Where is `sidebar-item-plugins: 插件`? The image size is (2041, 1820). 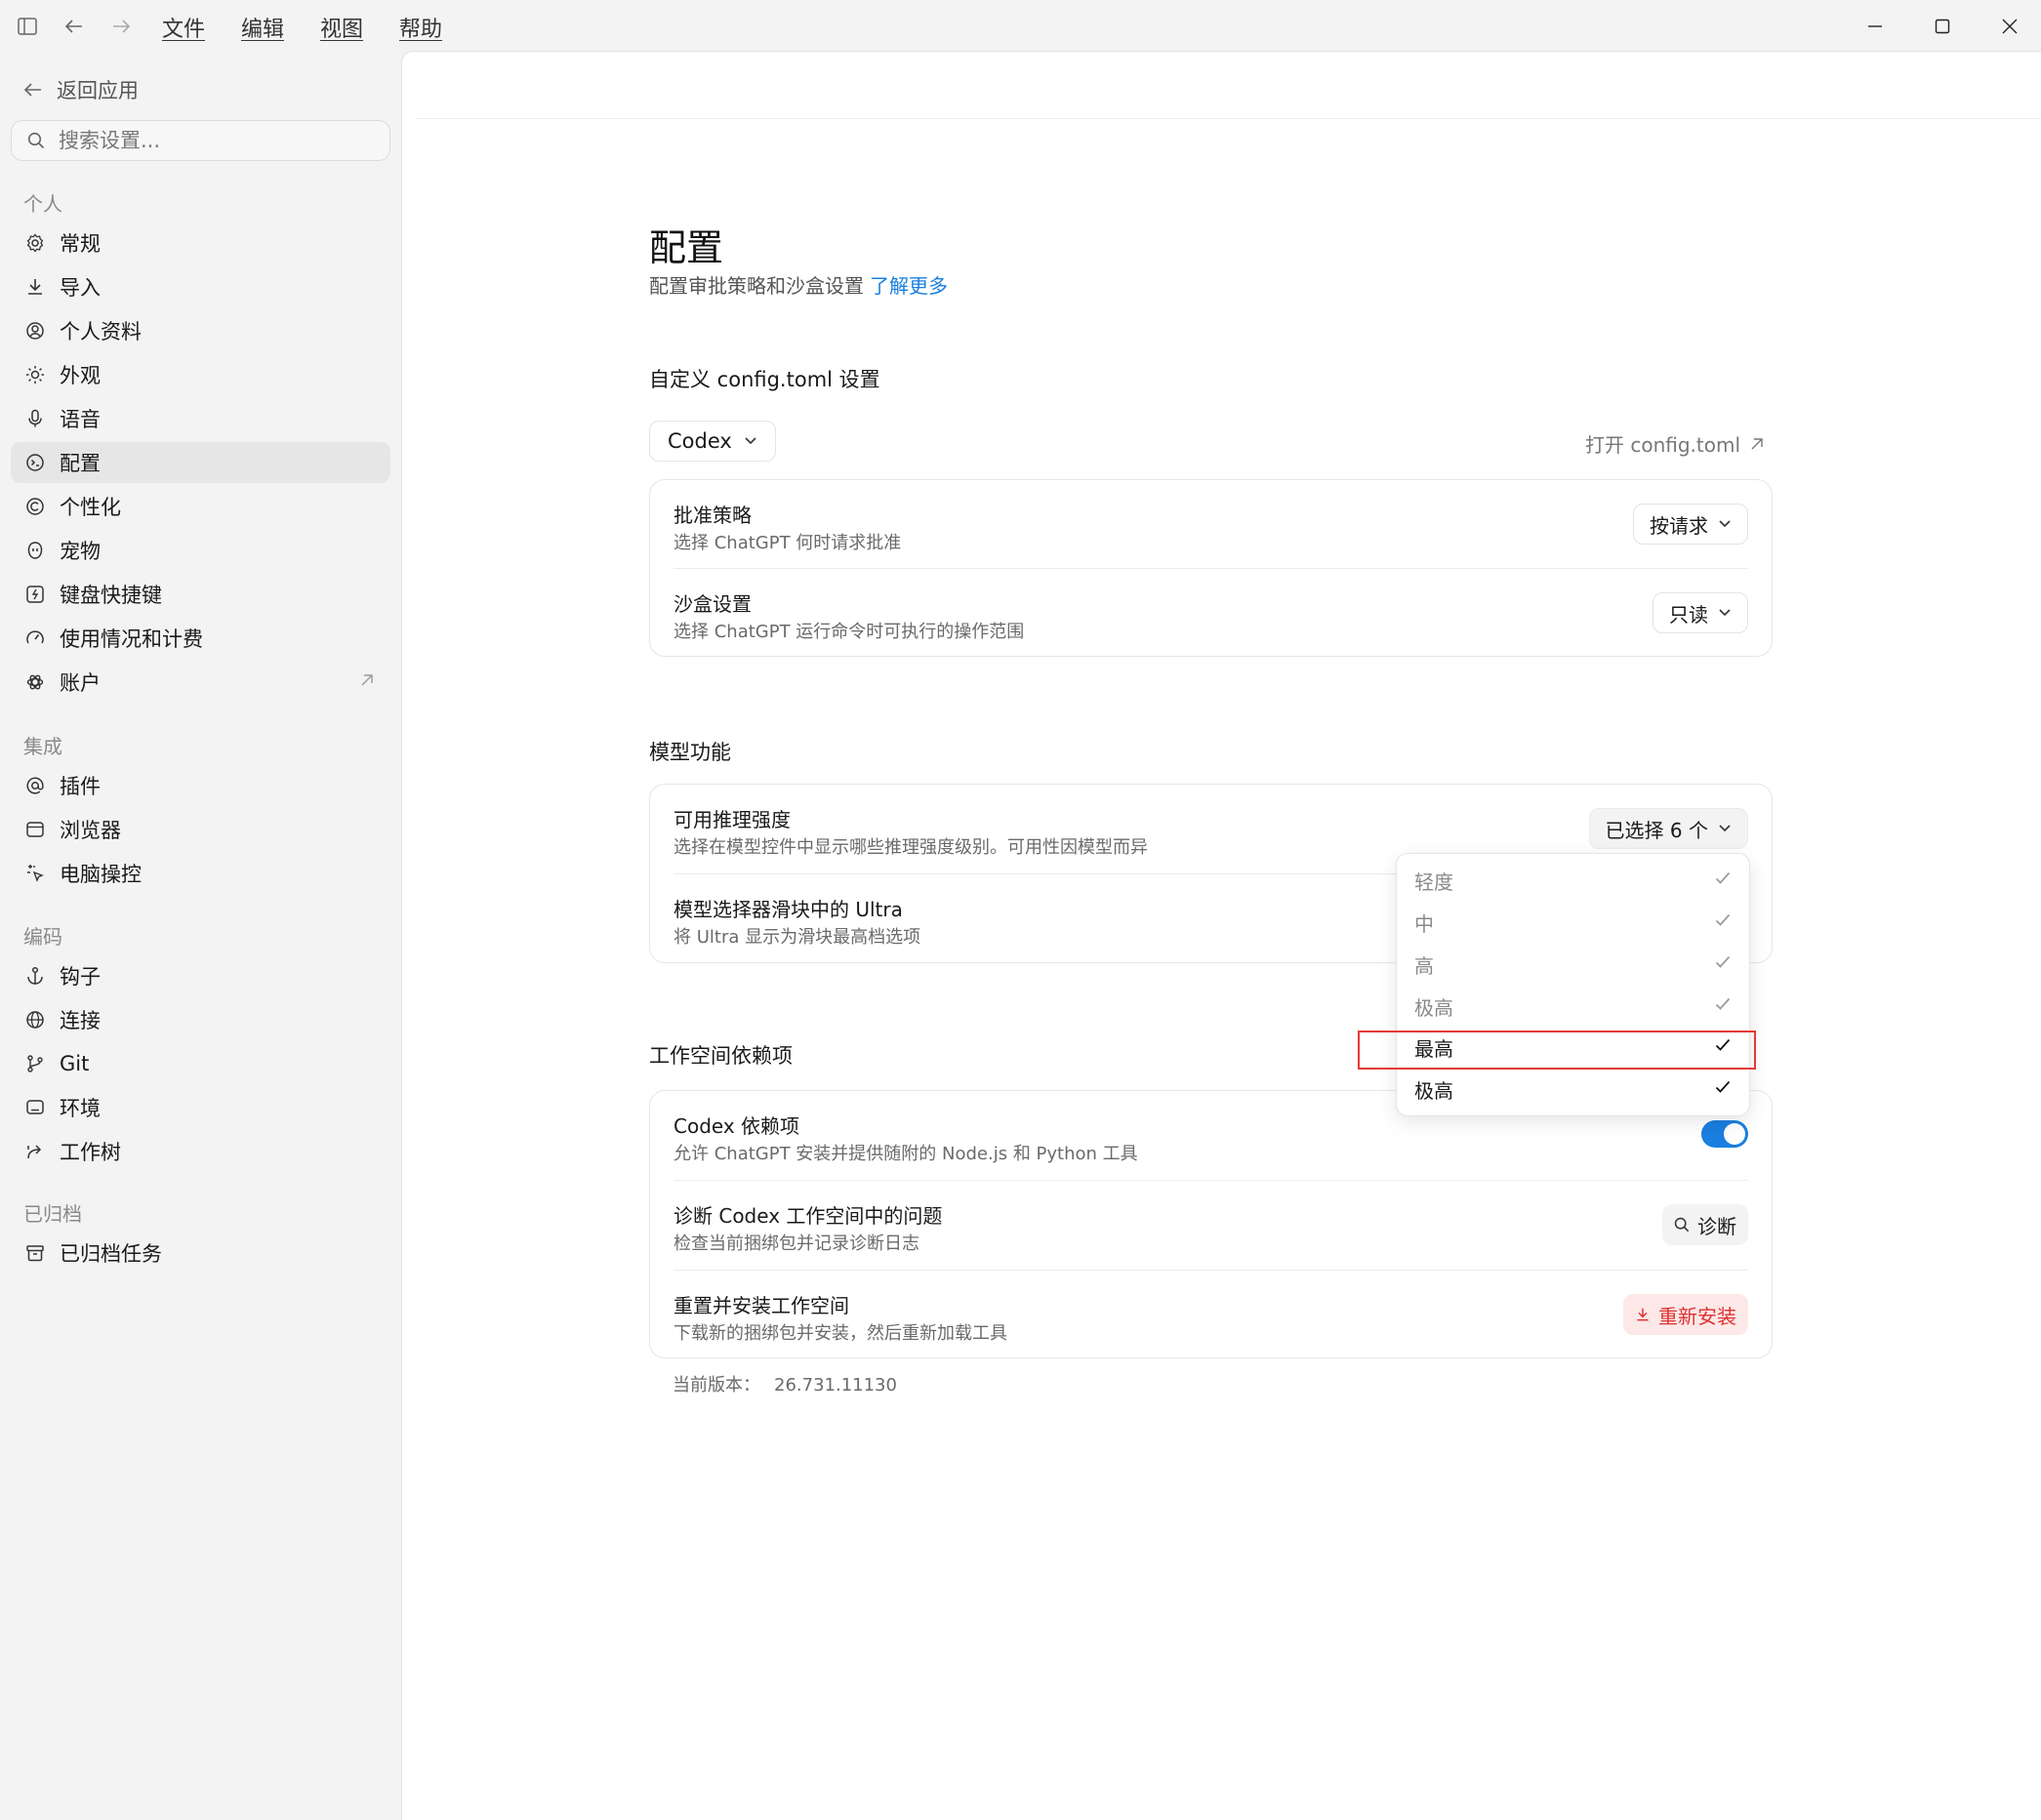 sidebar-item-plugins: 插件 is located at coordinates (200, 785).